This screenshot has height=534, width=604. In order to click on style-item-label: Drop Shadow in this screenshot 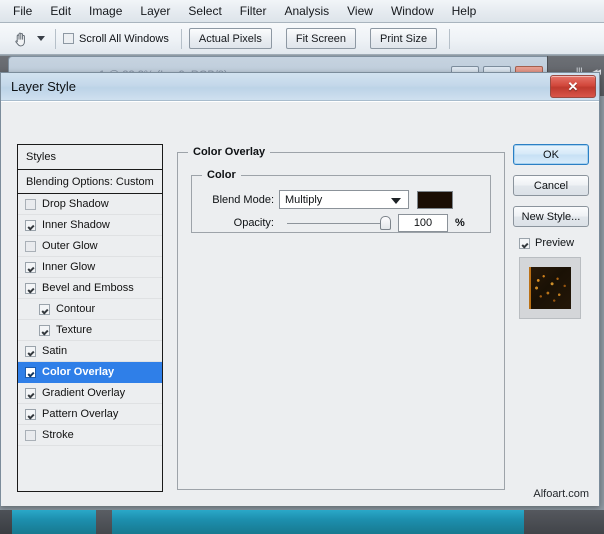, I will do `click(75, 204)`.